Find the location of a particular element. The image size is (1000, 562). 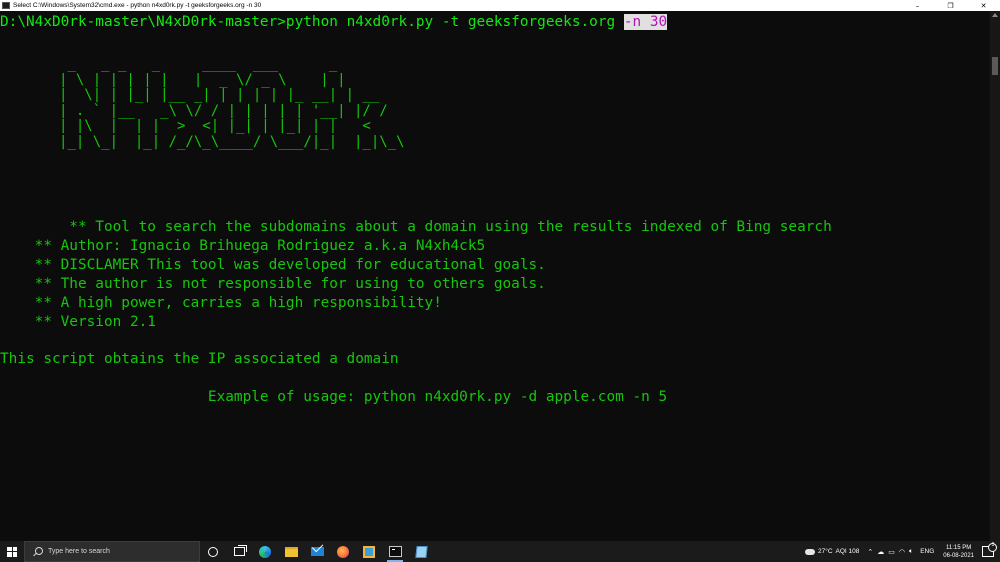

task-view-icon is located at coordinates (240, 550).